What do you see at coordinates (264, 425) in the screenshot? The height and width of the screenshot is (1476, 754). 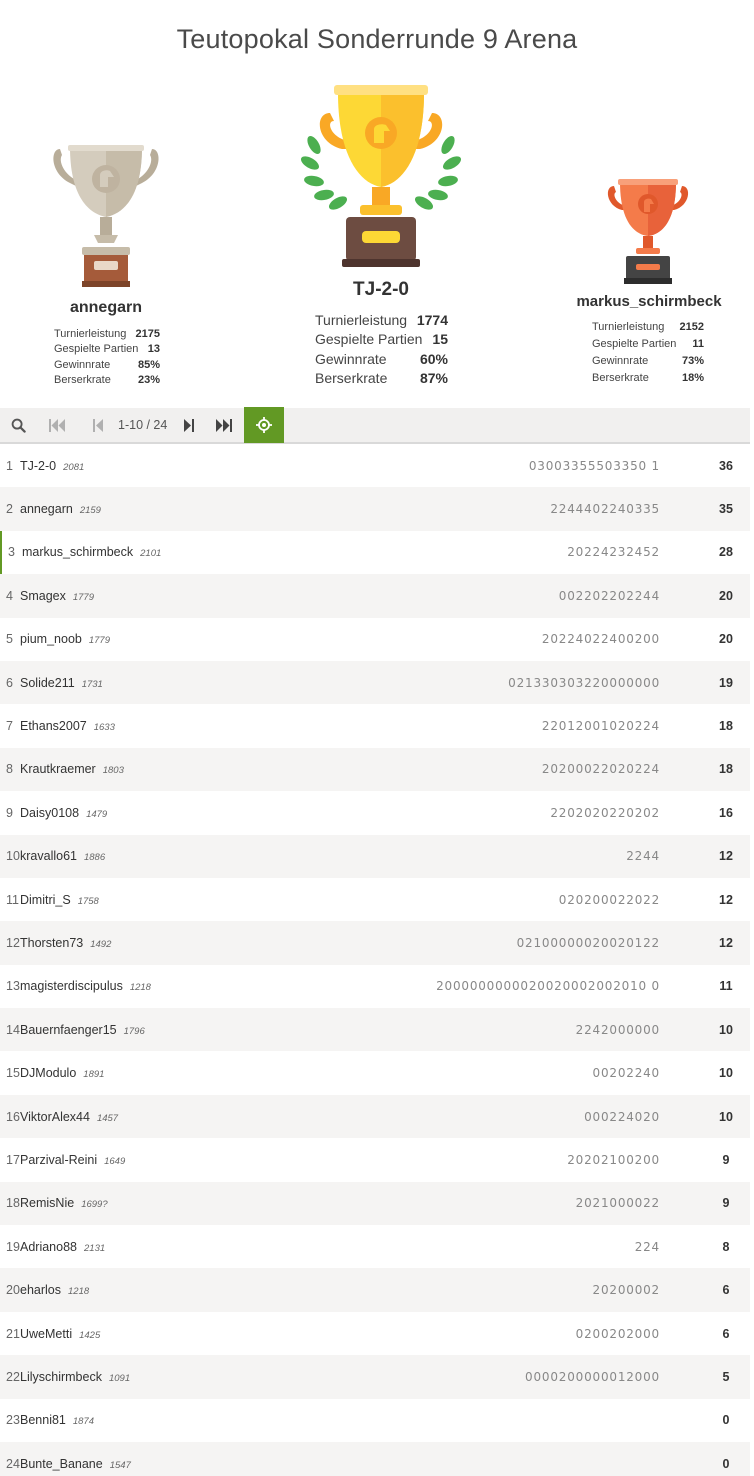 I see `target-icon` at bounding box center [264, 425].